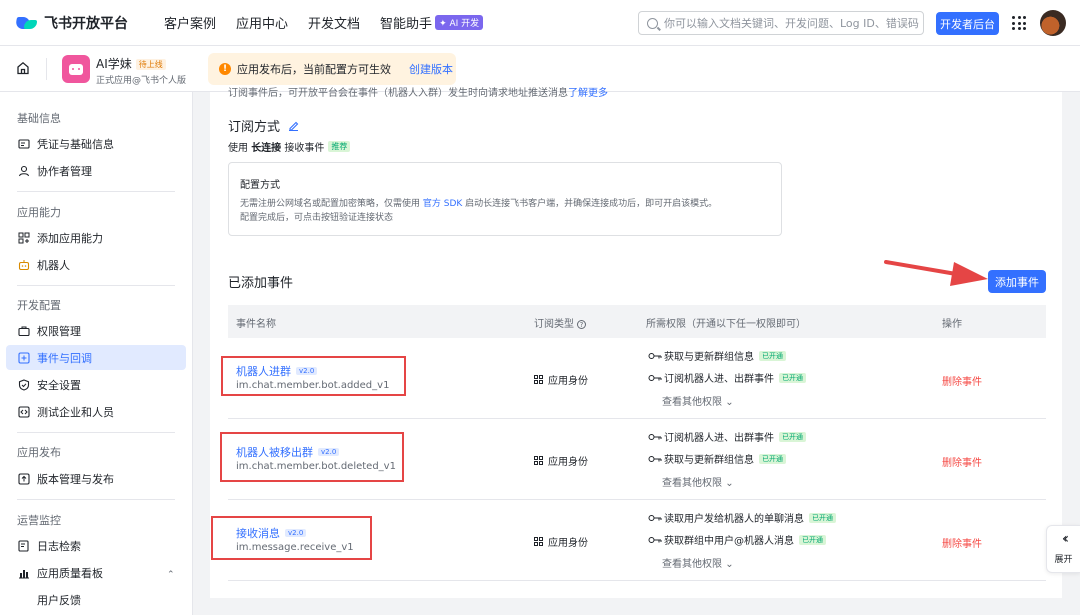 The image size is (1080, 615). What do you see at coordinates (59, 546) in the screenshot?
I see `sidebar-item-label: 日志检索` at bounding box center [59, 546].